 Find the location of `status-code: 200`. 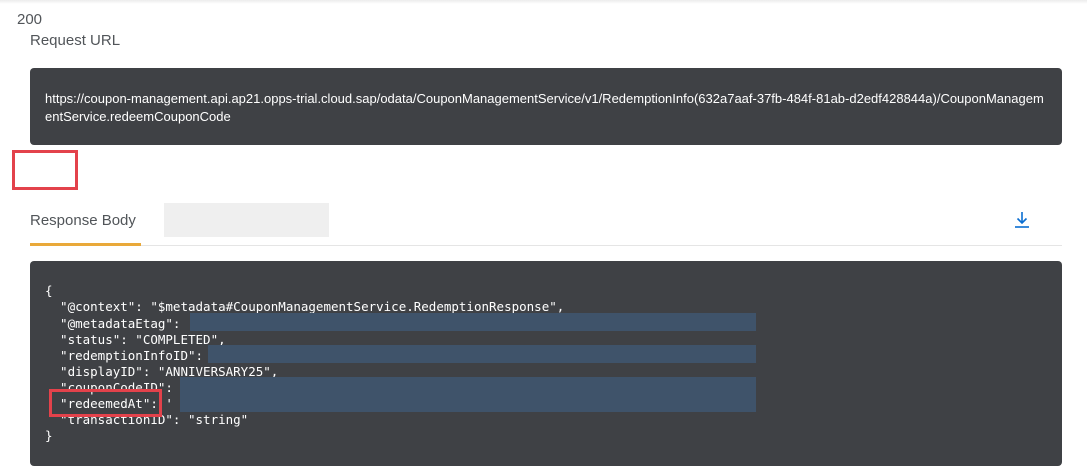

status-code: 200 is located at coordinates (30, 19).